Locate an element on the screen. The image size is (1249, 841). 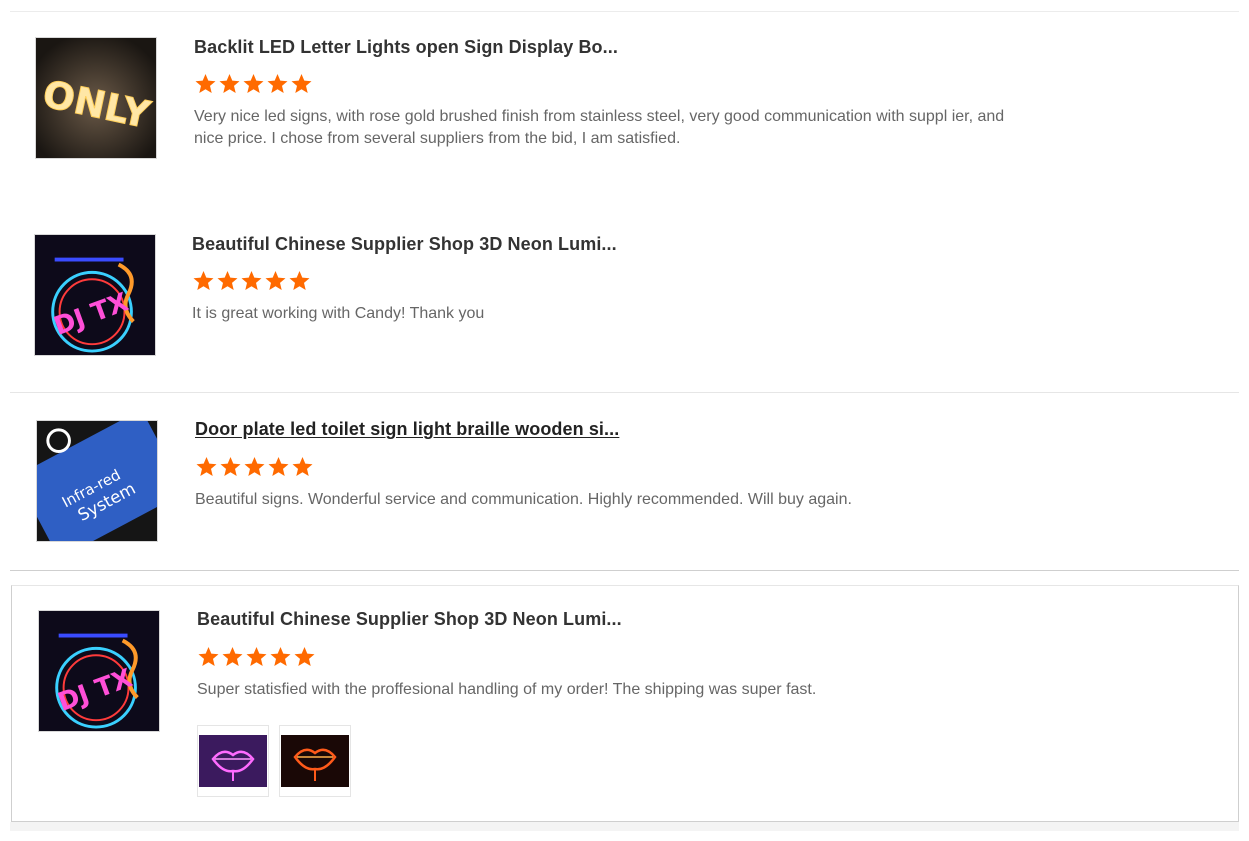
orange-neon-lips-icon is located at coordinates (315, 761).